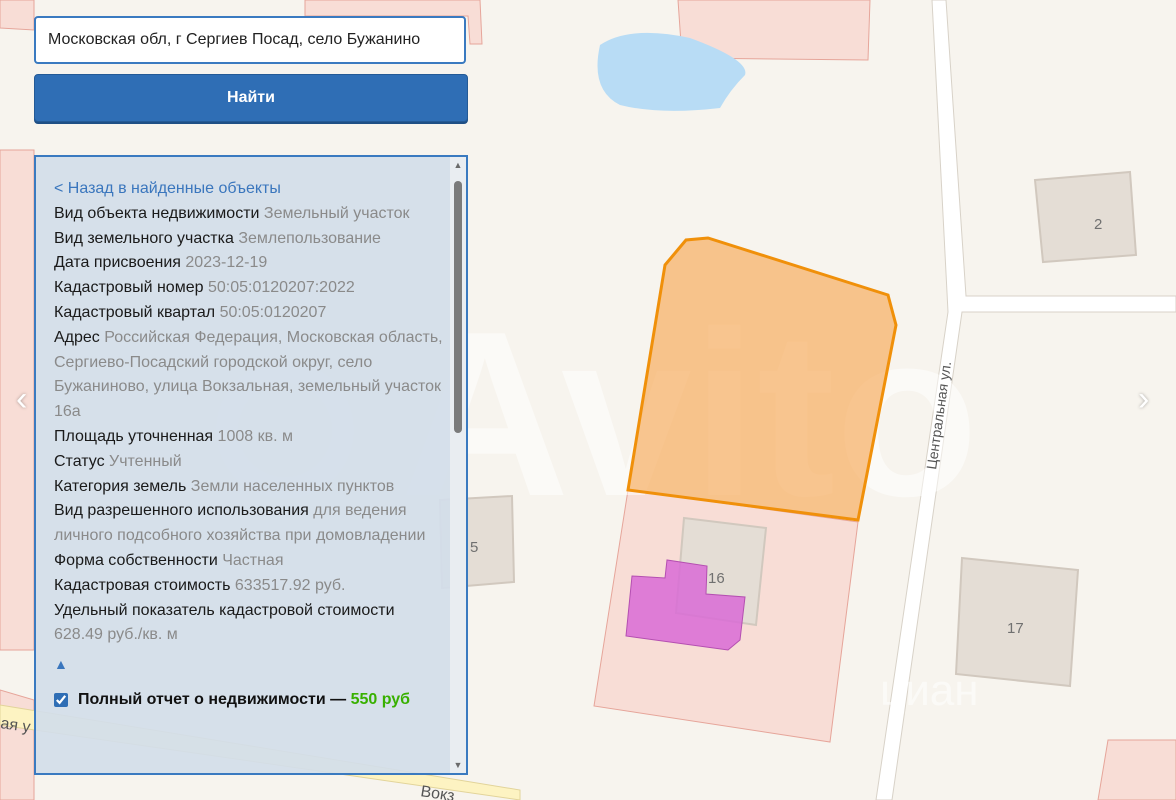  What do you see at coordinates (255, 436) in the screenshot?
I see `attribute-value: 1008 кв. м` at bounding box center [255, 436].